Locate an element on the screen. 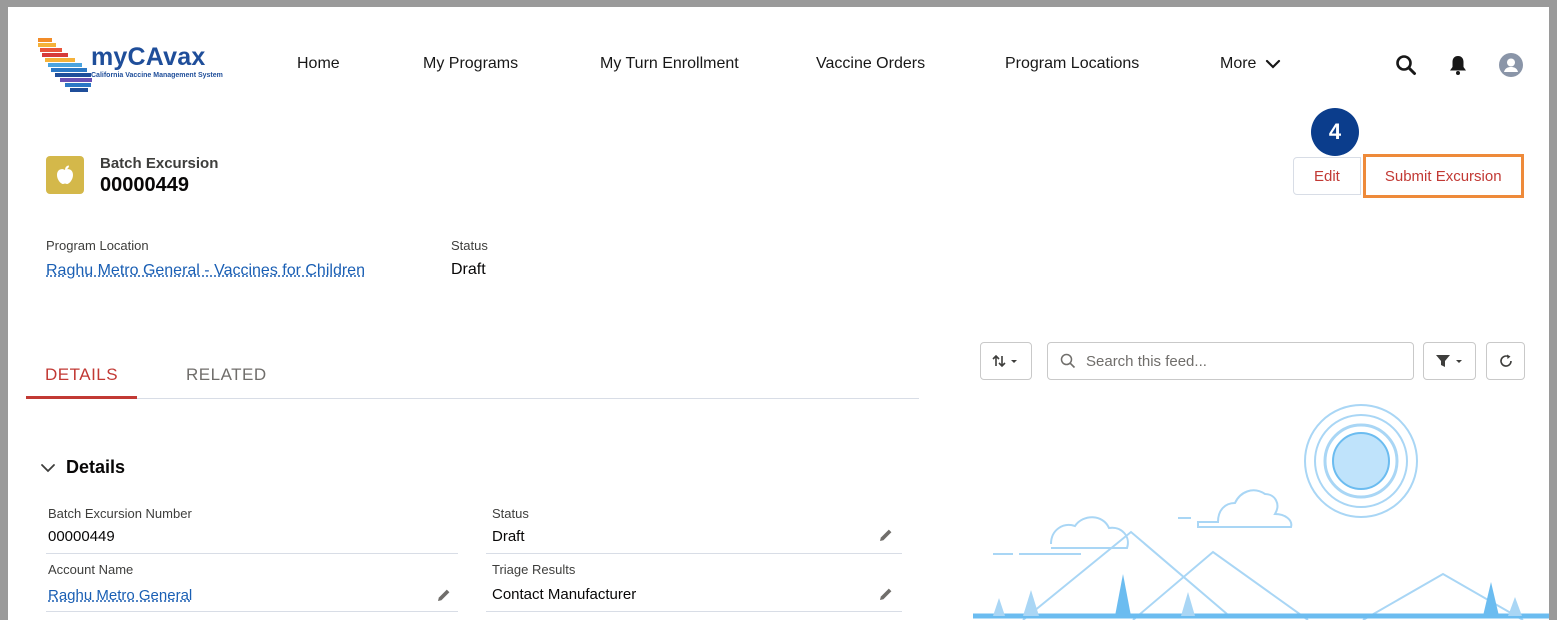  detail-field-account-name: Account Name Raghu Metro General is located at coordinates (252, 586).